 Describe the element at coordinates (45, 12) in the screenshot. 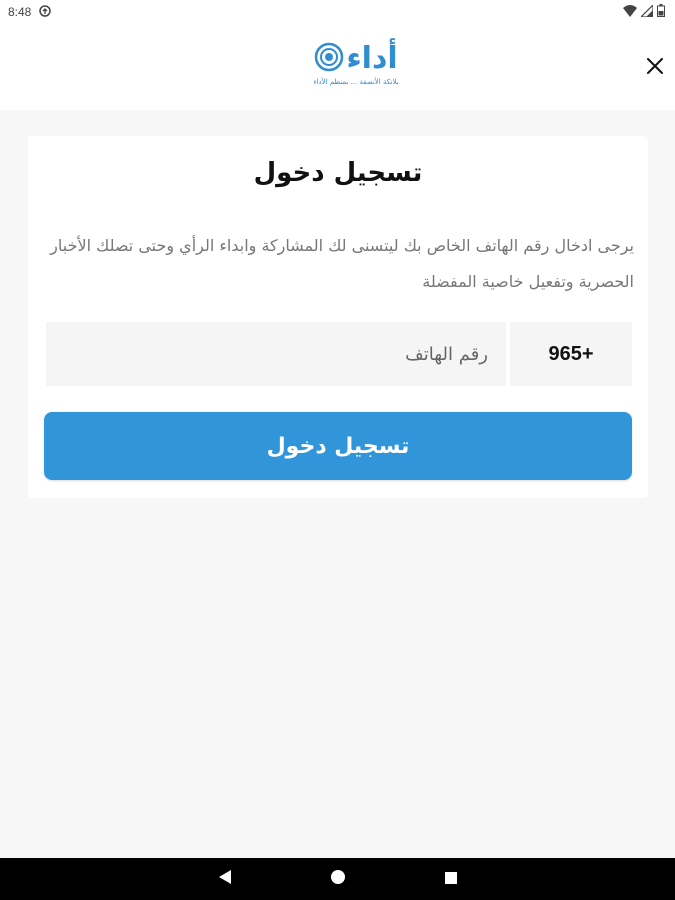

I see `sync-icon` at that location.